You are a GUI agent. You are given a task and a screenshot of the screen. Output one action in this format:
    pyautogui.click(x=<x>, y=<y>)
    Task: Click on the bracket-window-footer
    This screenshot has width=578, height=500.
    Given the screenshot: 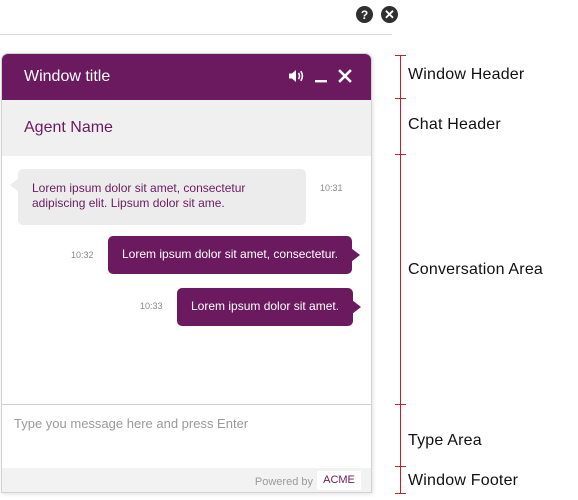 What is the action you would take?
    pyautogui.click(x=400, y=479)
    